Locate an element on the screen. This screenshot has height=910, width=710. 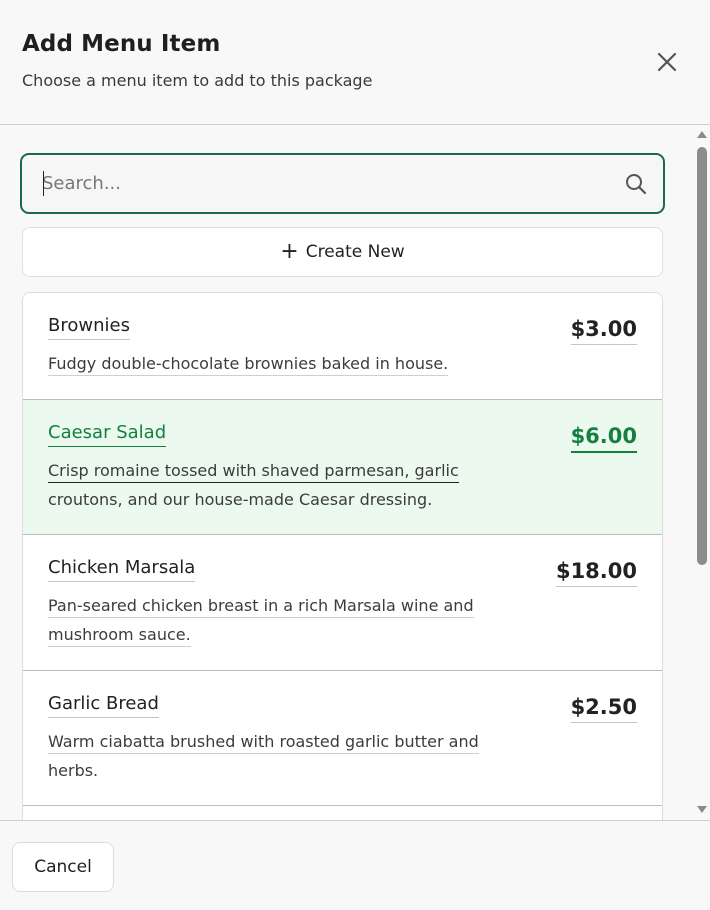
menu-item-name: Garlic Bread is located at coordinates (103, 705).